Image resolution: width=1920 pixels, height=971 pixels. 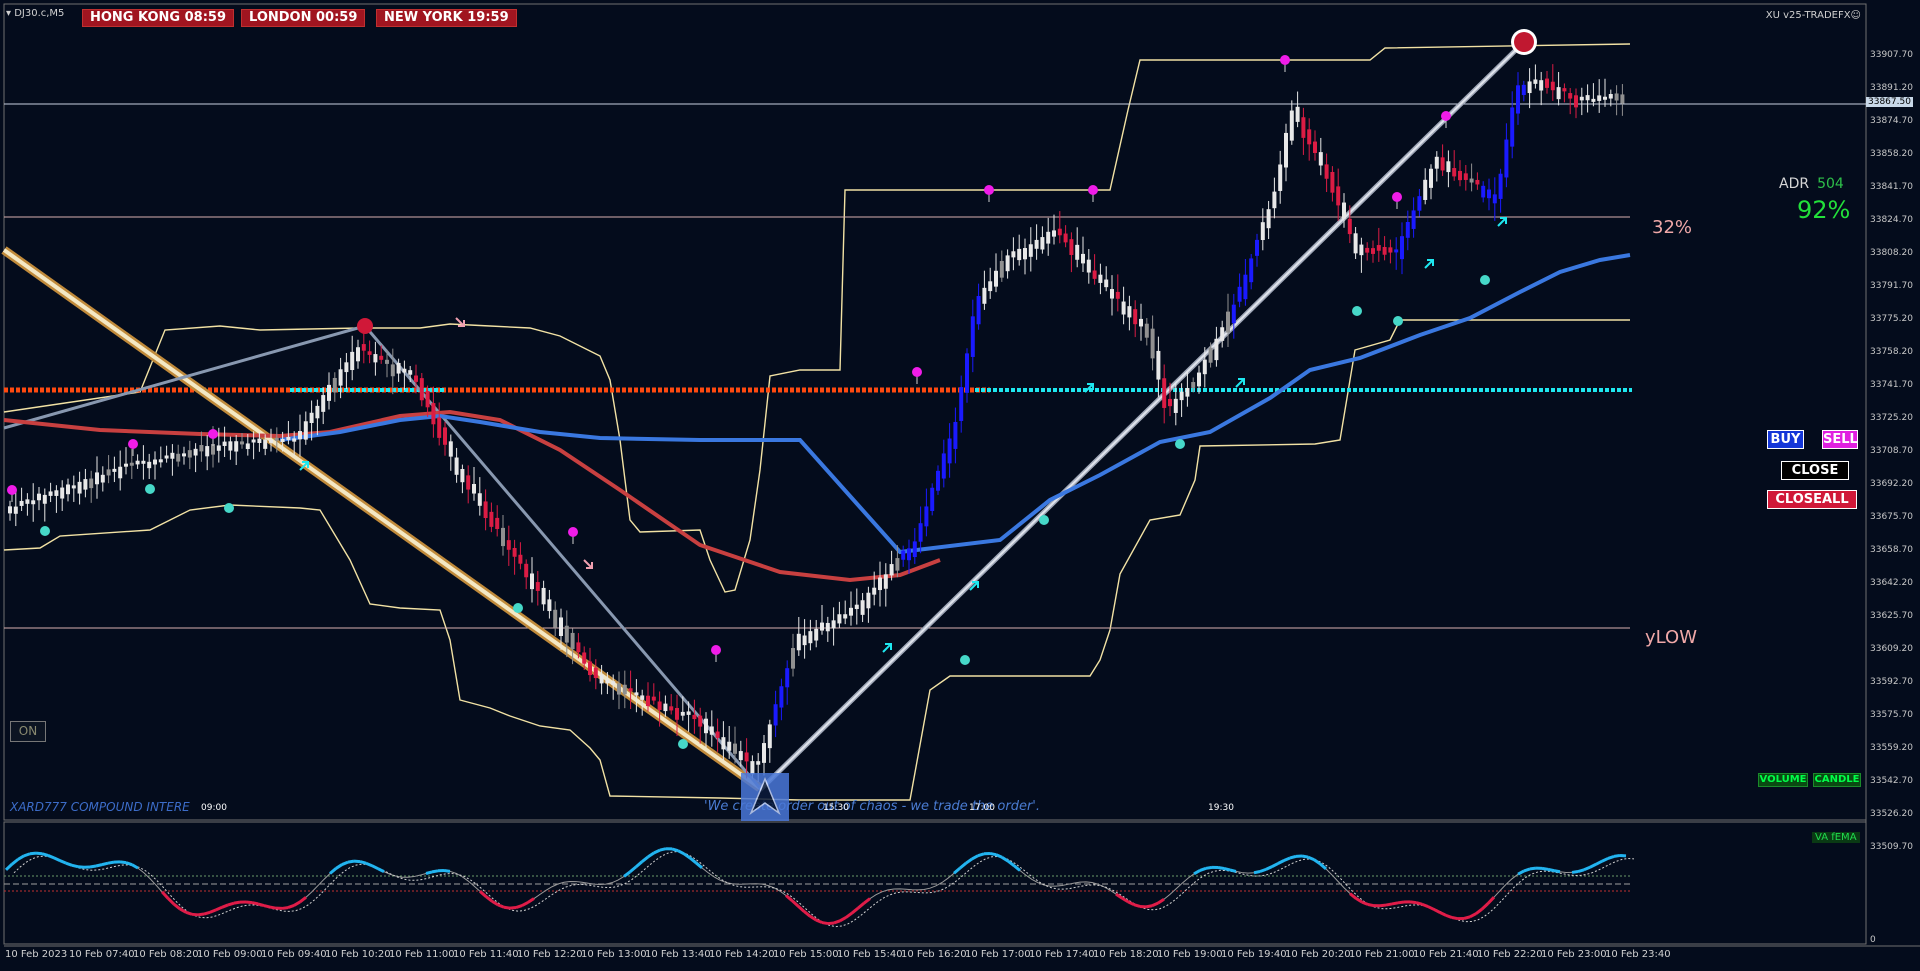 What do you see at coordinates (1812, 499) in the screenshot?
I see `closeall-button: CLOSEALL` at bounding box center [1812, 499].